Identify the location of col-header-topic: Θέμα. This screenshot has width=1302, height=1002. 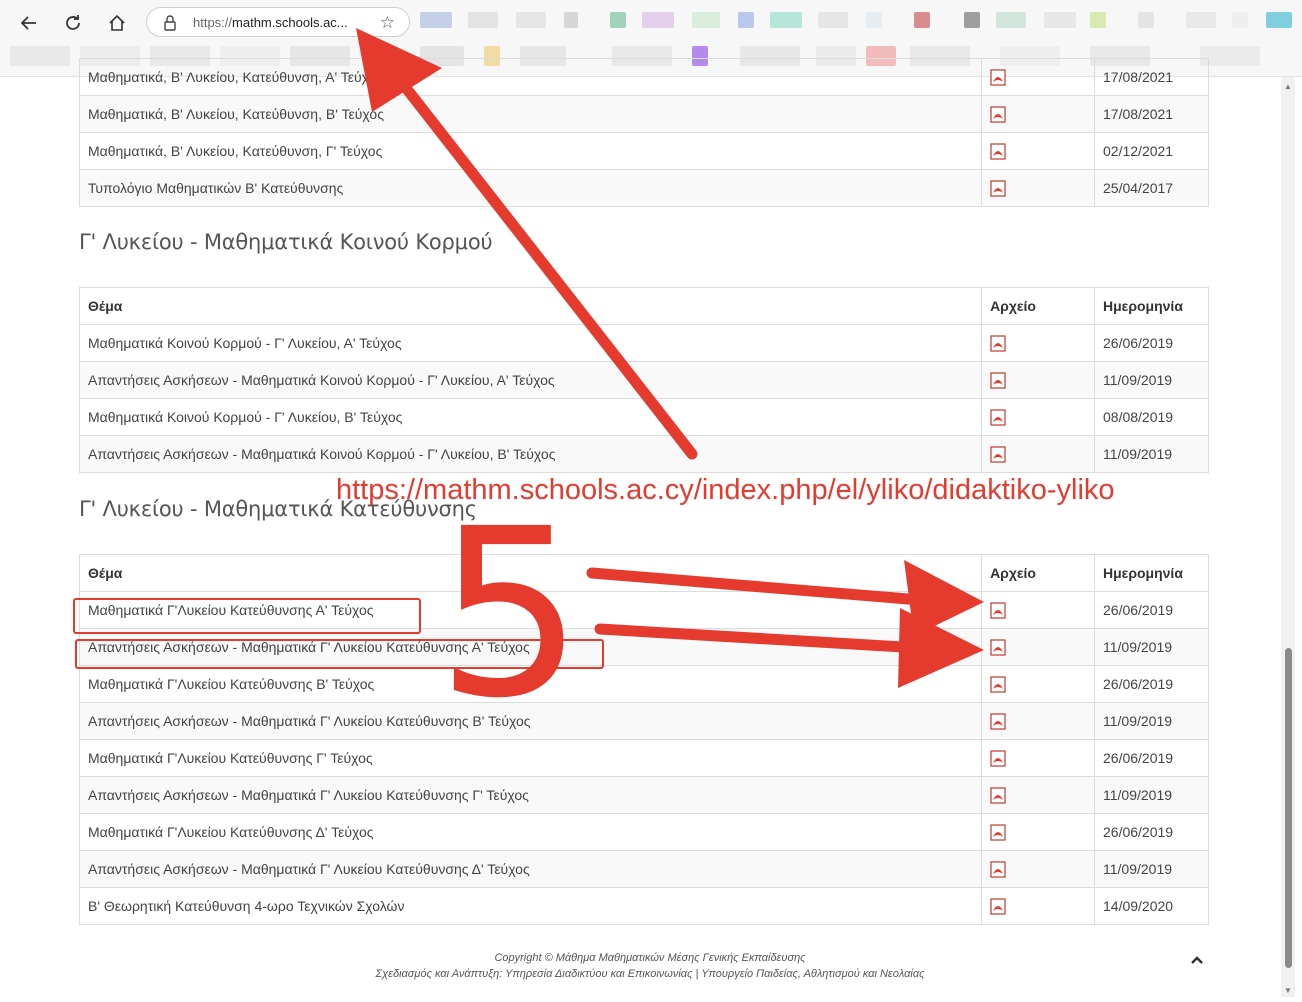
(530, 306).